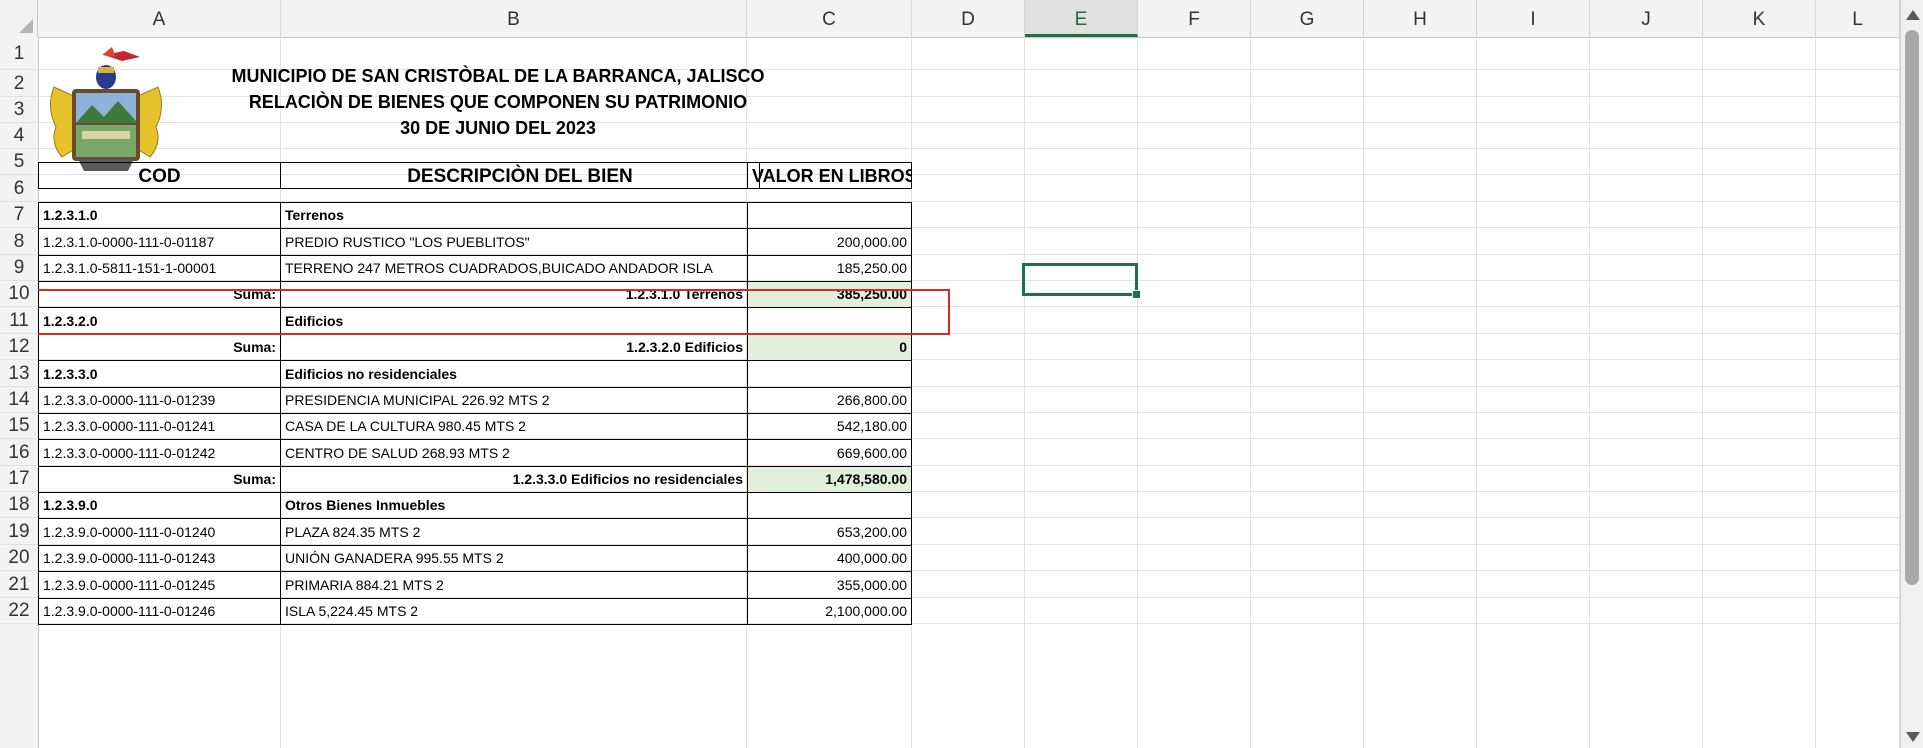  Describe the element at coordinates (1136, 294) in the screenshot. I see `fill-handle` at that location.